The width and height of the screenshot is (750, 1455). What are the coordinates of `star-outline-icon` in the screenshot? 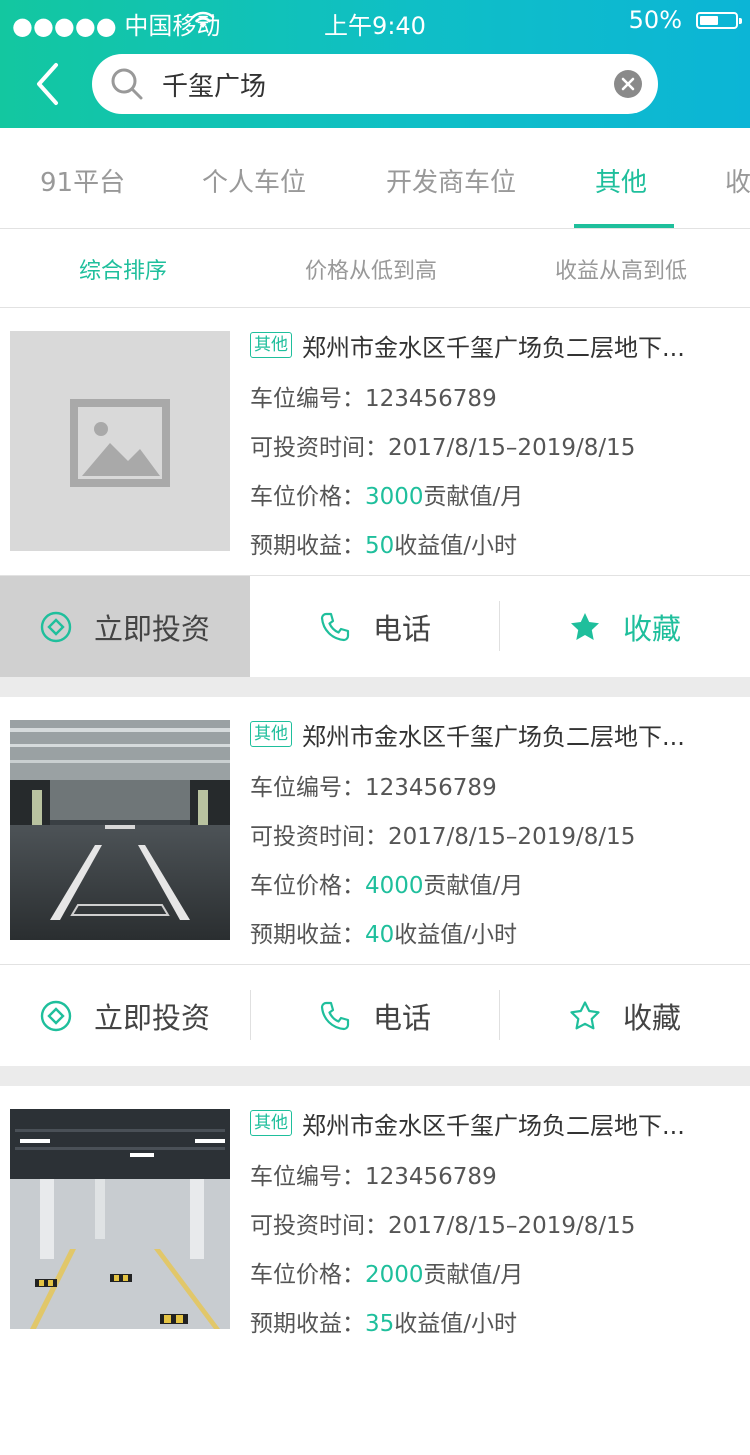 It's located at (585, 1016).